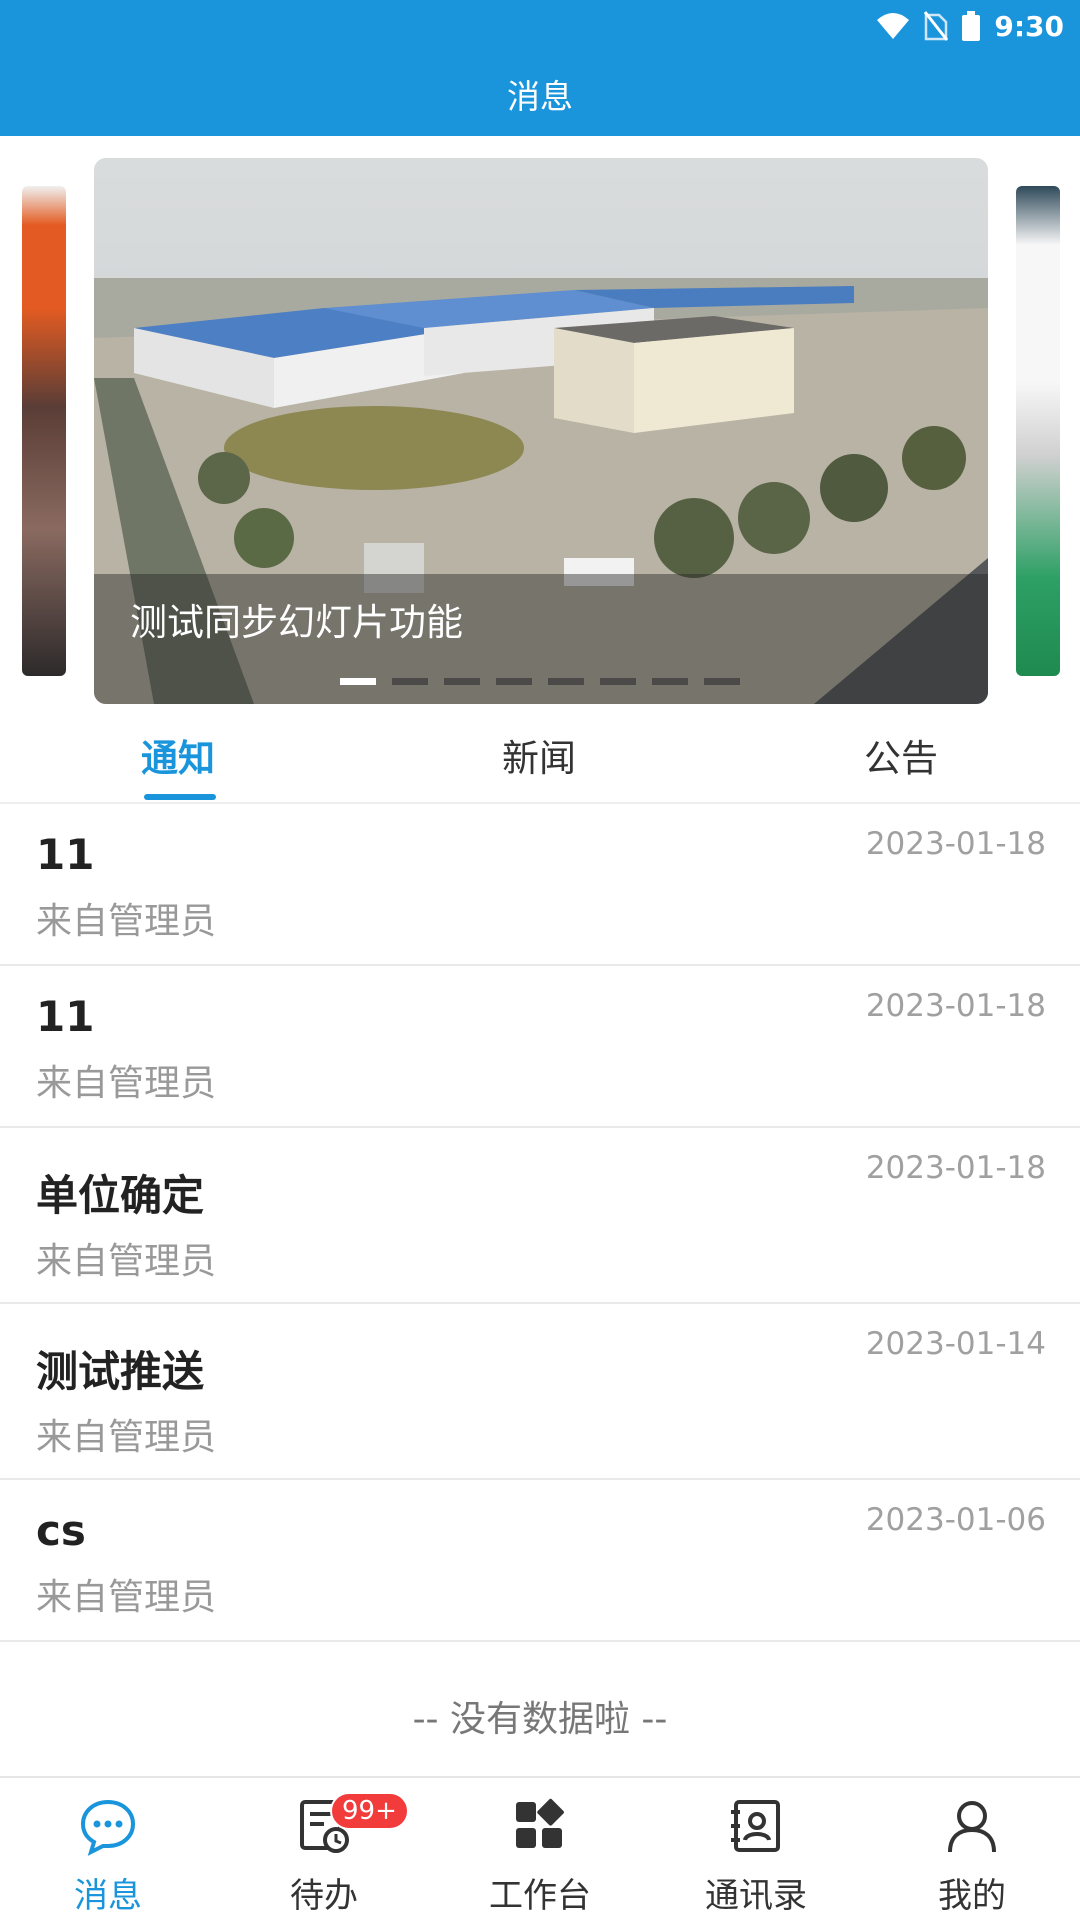 This screenshot has height=1922, width=1080. I want to click on tab-announcement: 公告, so click(901, 755).